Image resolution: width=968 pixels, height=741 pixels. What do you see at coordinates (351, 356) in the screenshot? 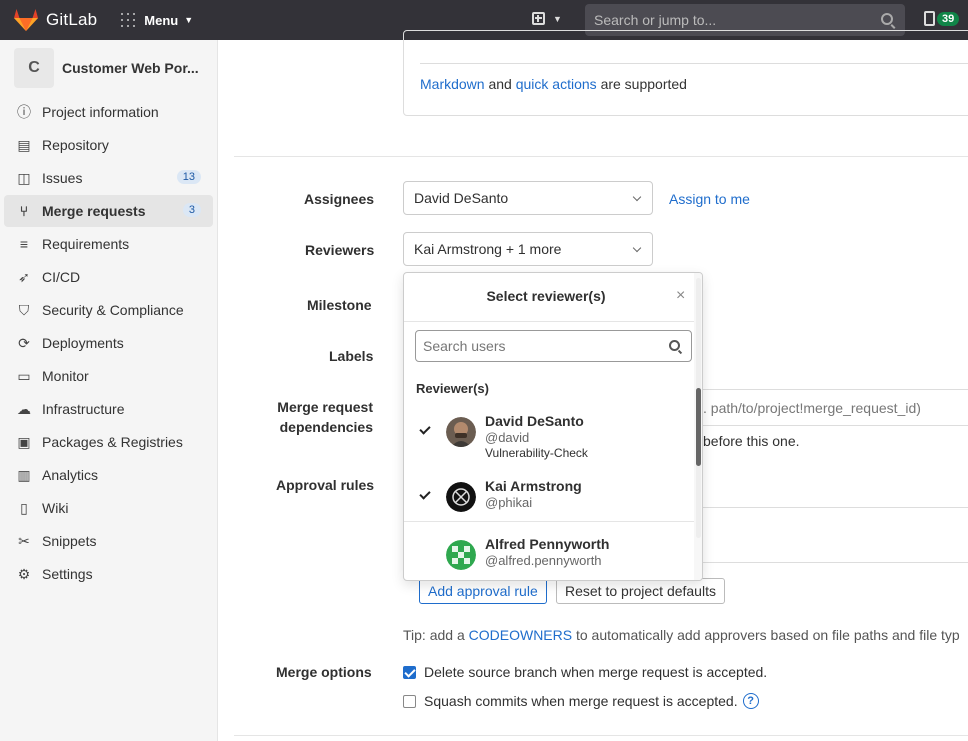
I see `labels-label: Labels` at bounding box center [351, 356].